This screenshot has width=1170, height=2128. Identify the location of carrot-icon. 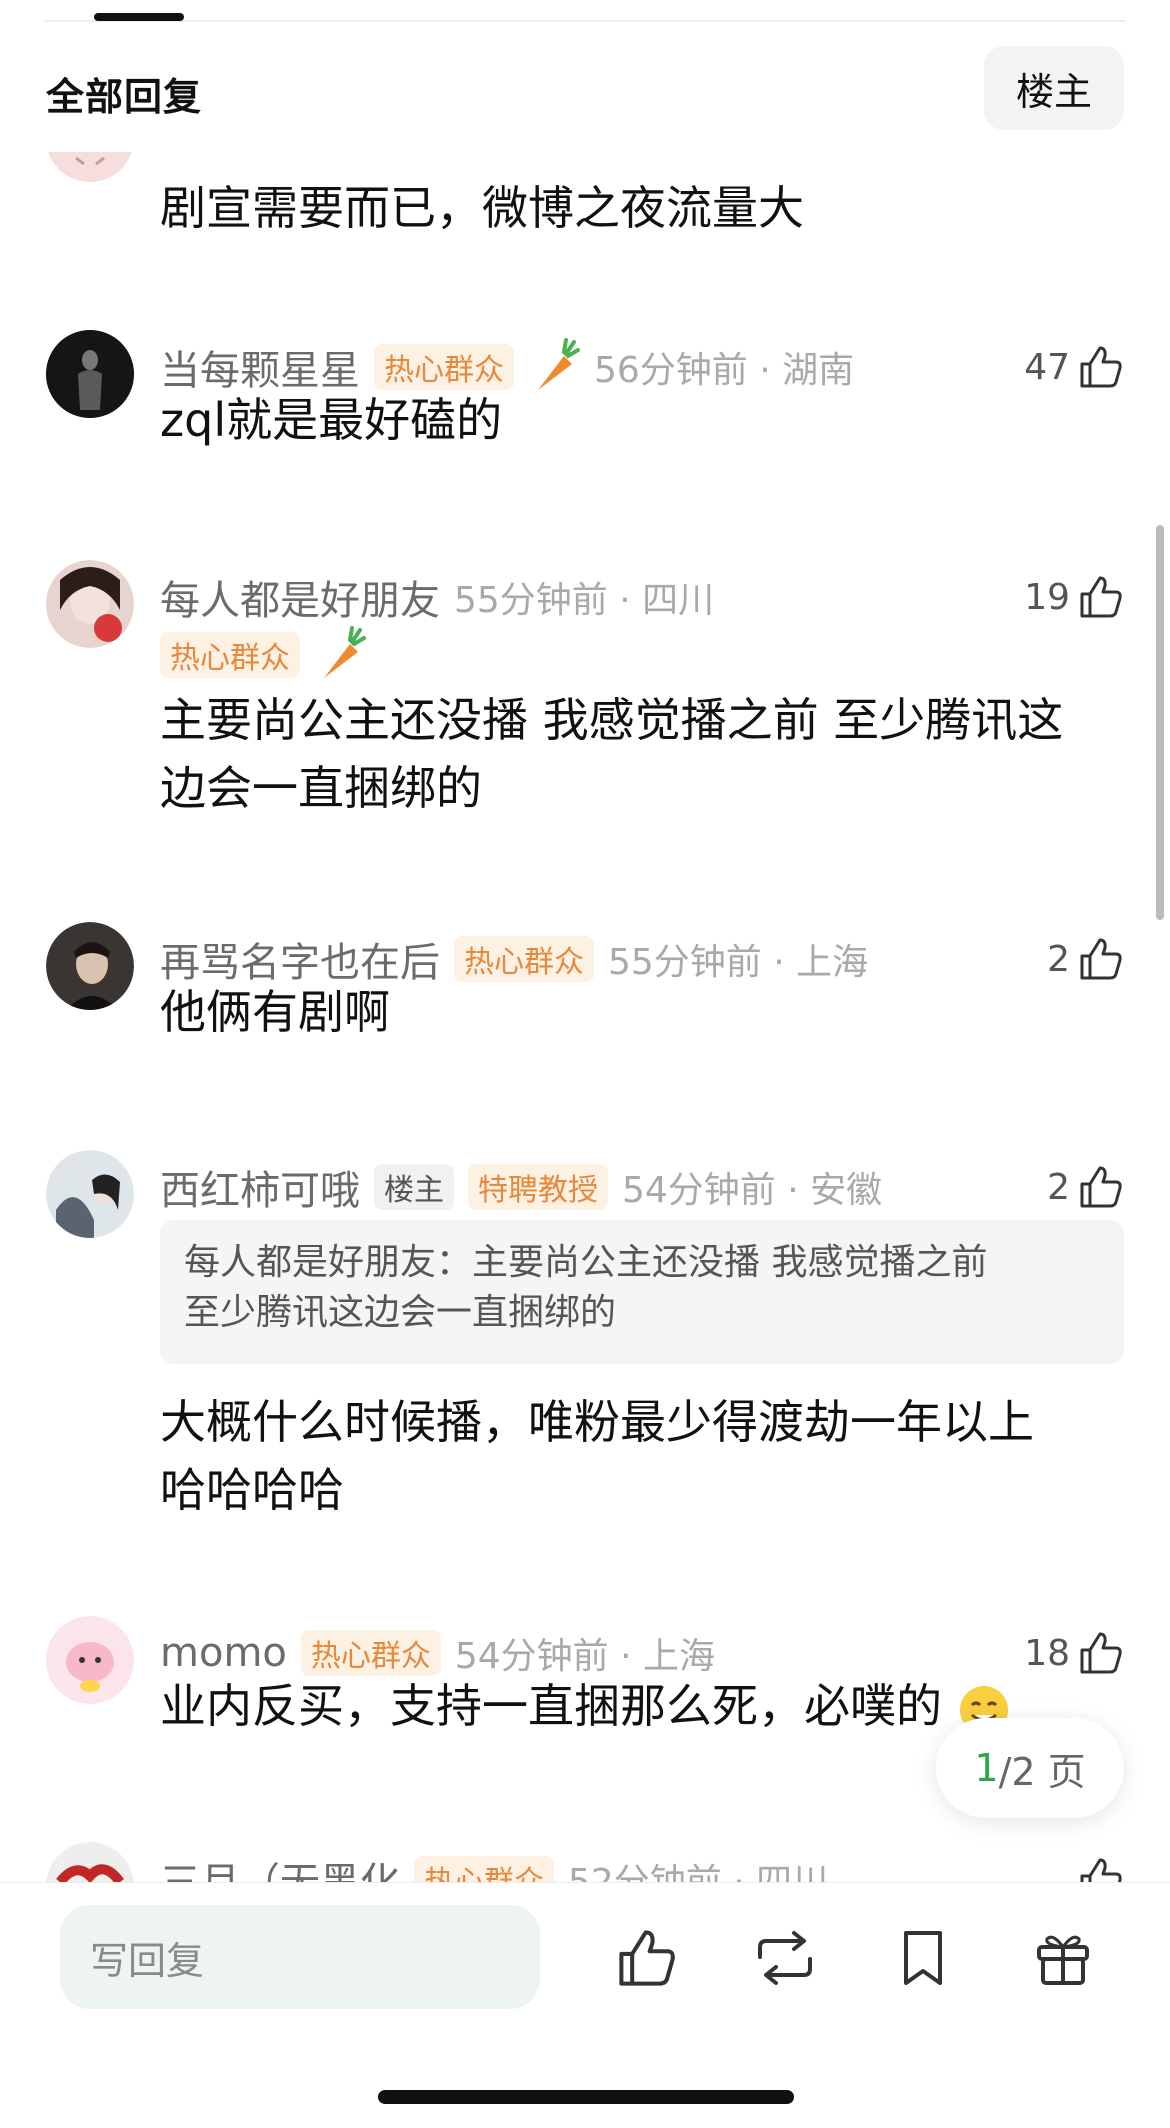
(340, 655).